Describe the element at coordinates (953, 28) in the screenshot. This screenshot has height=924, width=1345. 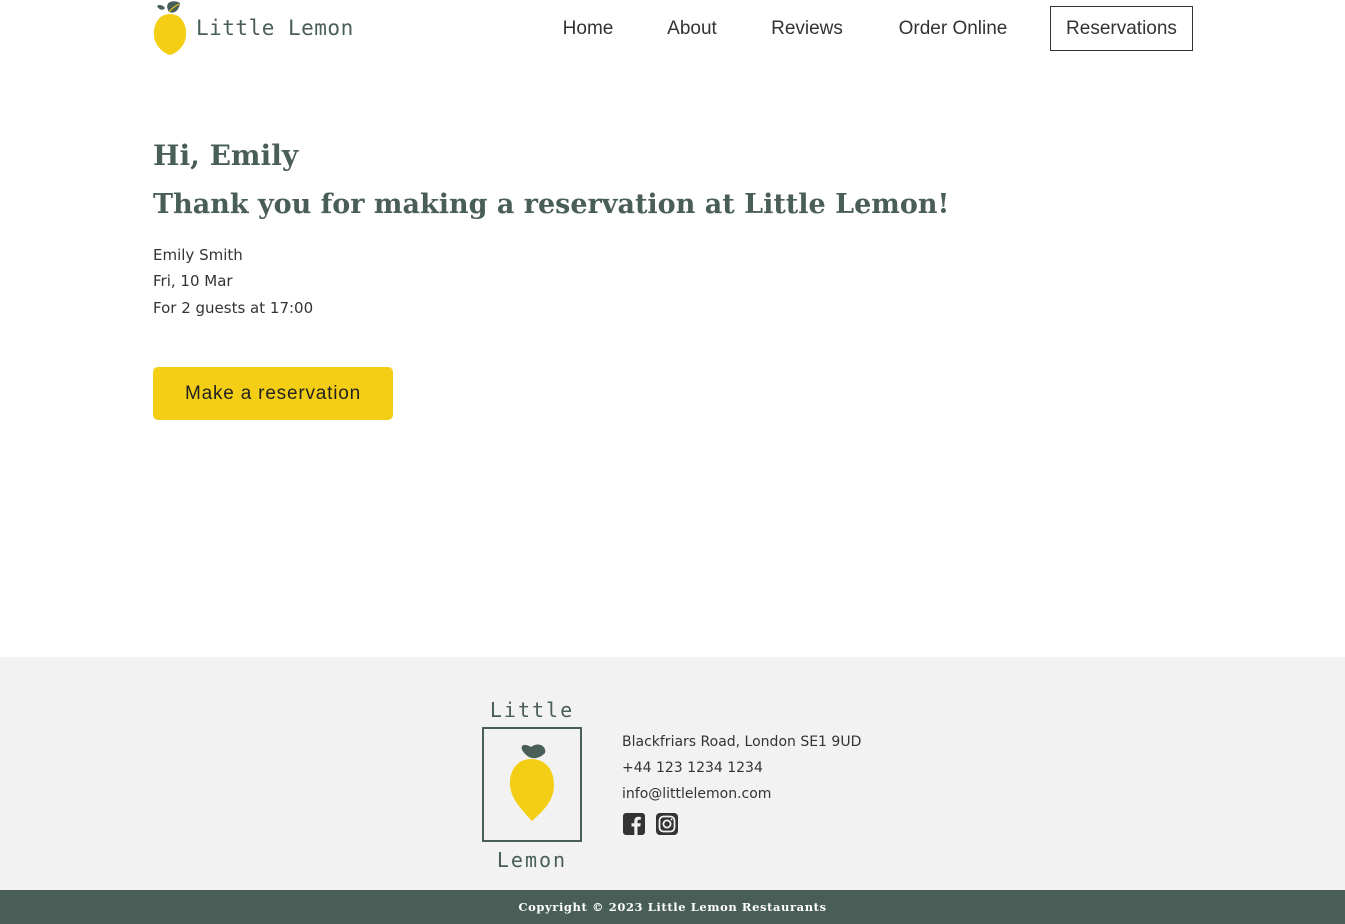
I see `nav-order-online-link: Order Online` at that location.